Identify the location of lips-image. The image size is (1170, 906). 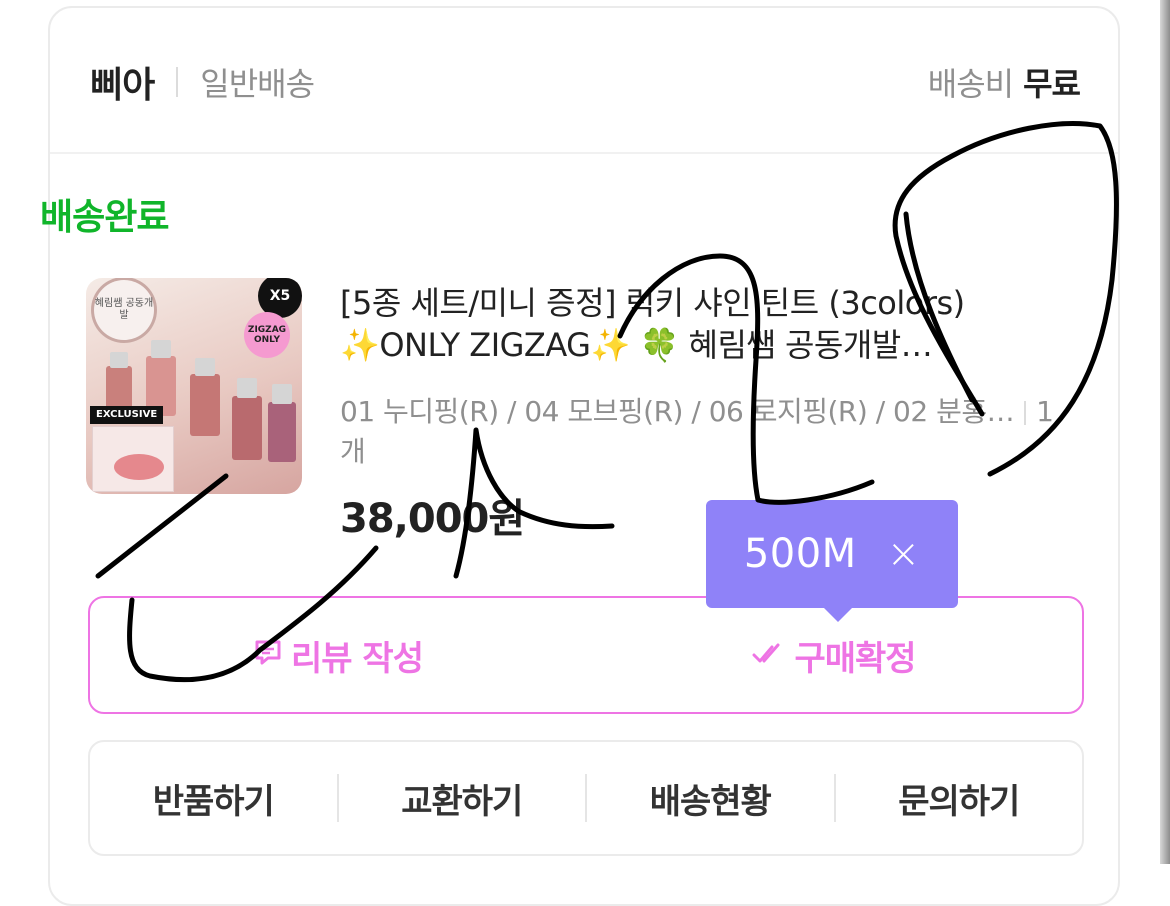
(139, 467).